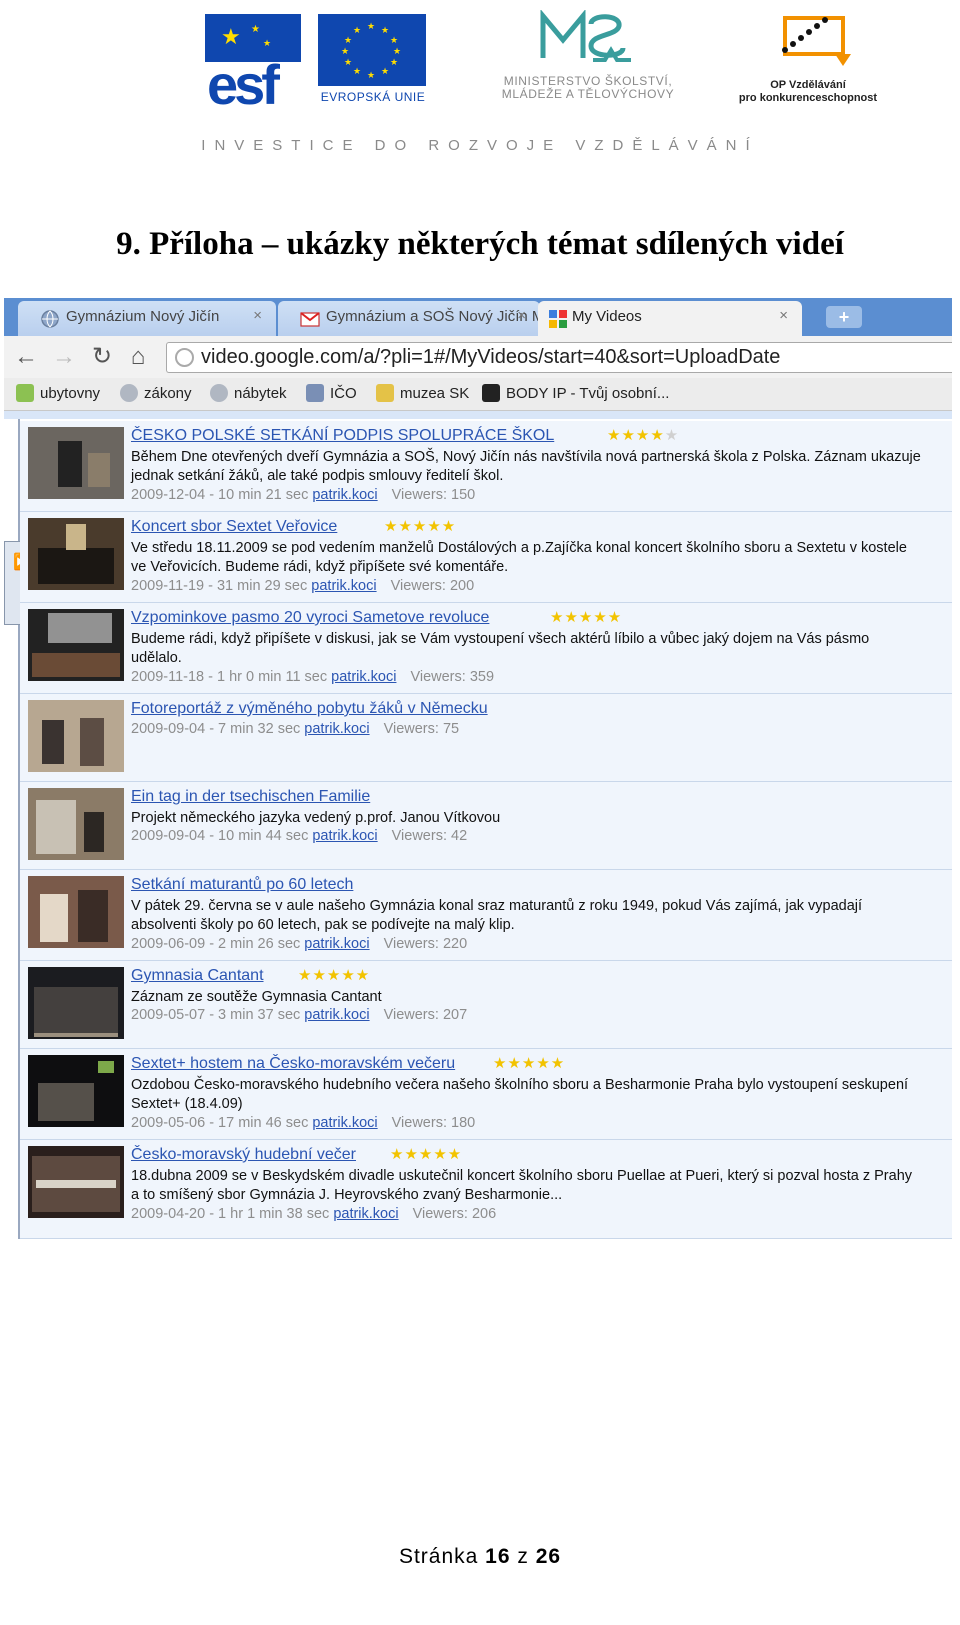  I want to click on reload-icon: ↻, so click(102, 357).